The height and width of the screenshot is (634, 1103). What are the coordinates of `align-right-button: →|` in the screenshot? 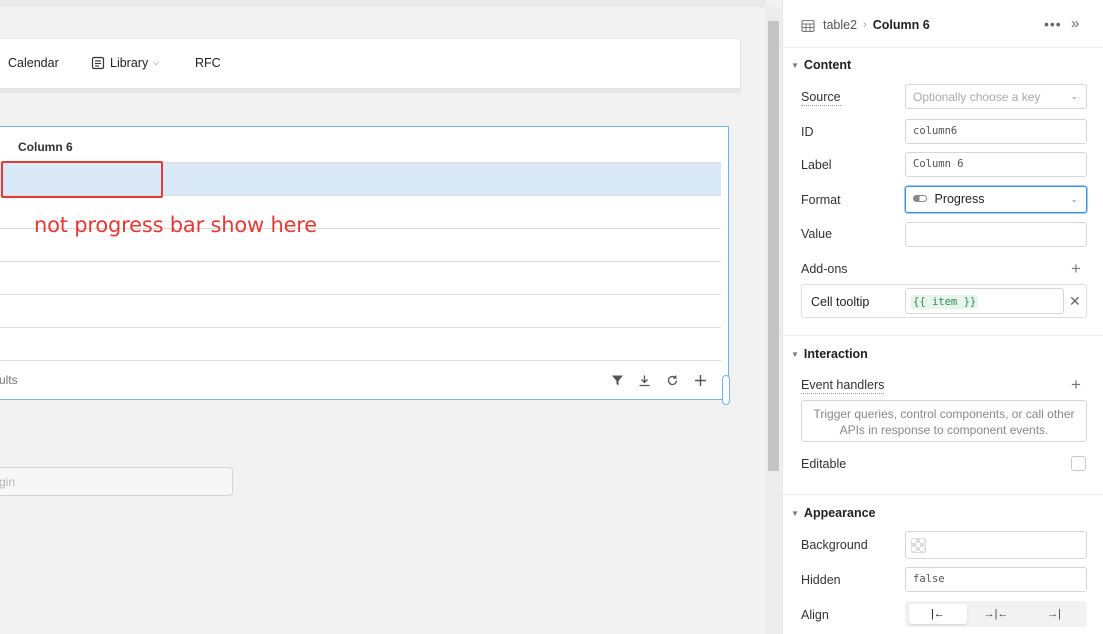 It's located at (1054, 614).